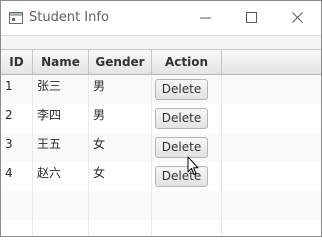 The width and height of the screenshot is (322, 240). Describe the element at coordinates (61, 62) in the screenshot. I see `column-header-name: Name` at that location.